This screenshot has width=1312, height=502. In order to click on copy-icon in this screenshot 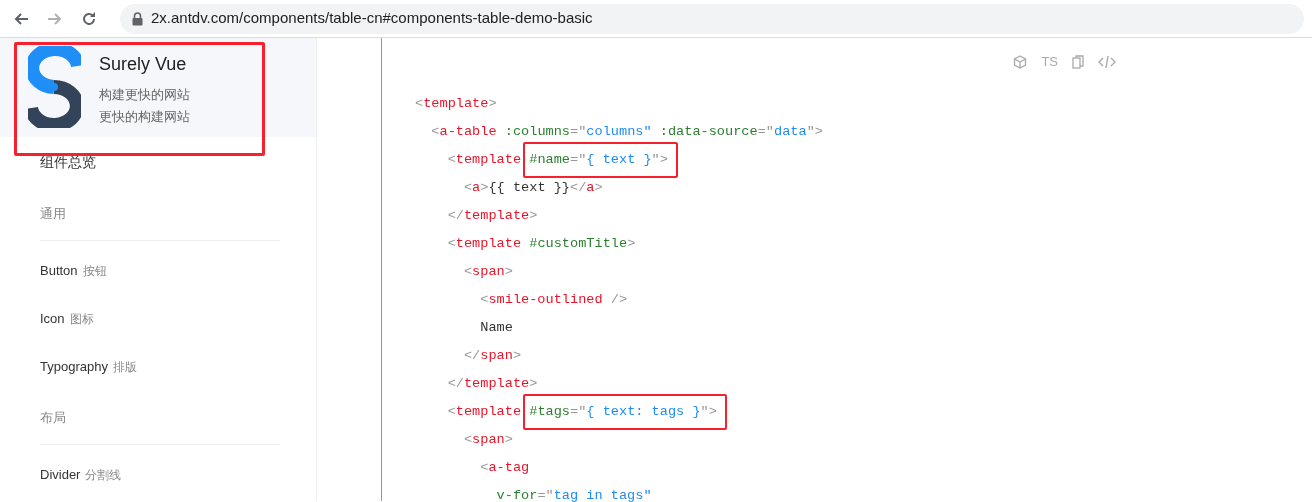, I will do `click(1078, 62)`.